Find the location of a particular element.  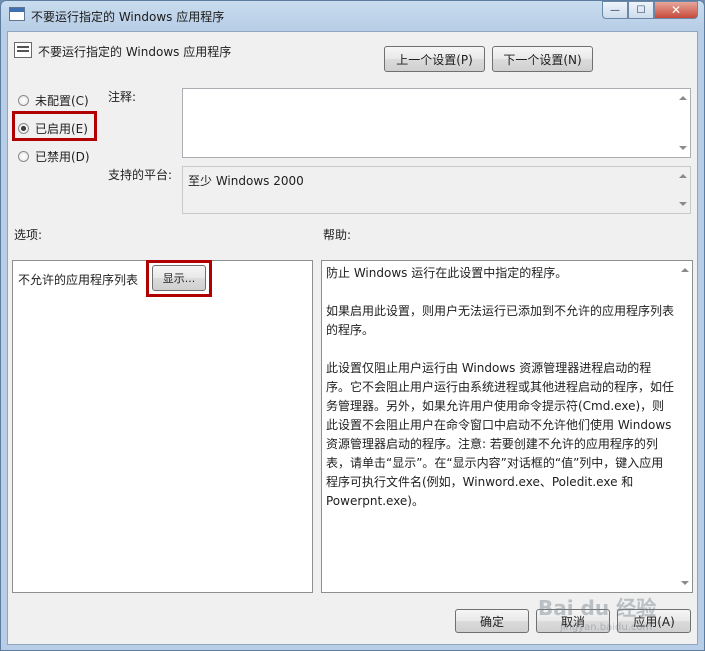

radio-disabled-circle is located at coordinates (23, 156).